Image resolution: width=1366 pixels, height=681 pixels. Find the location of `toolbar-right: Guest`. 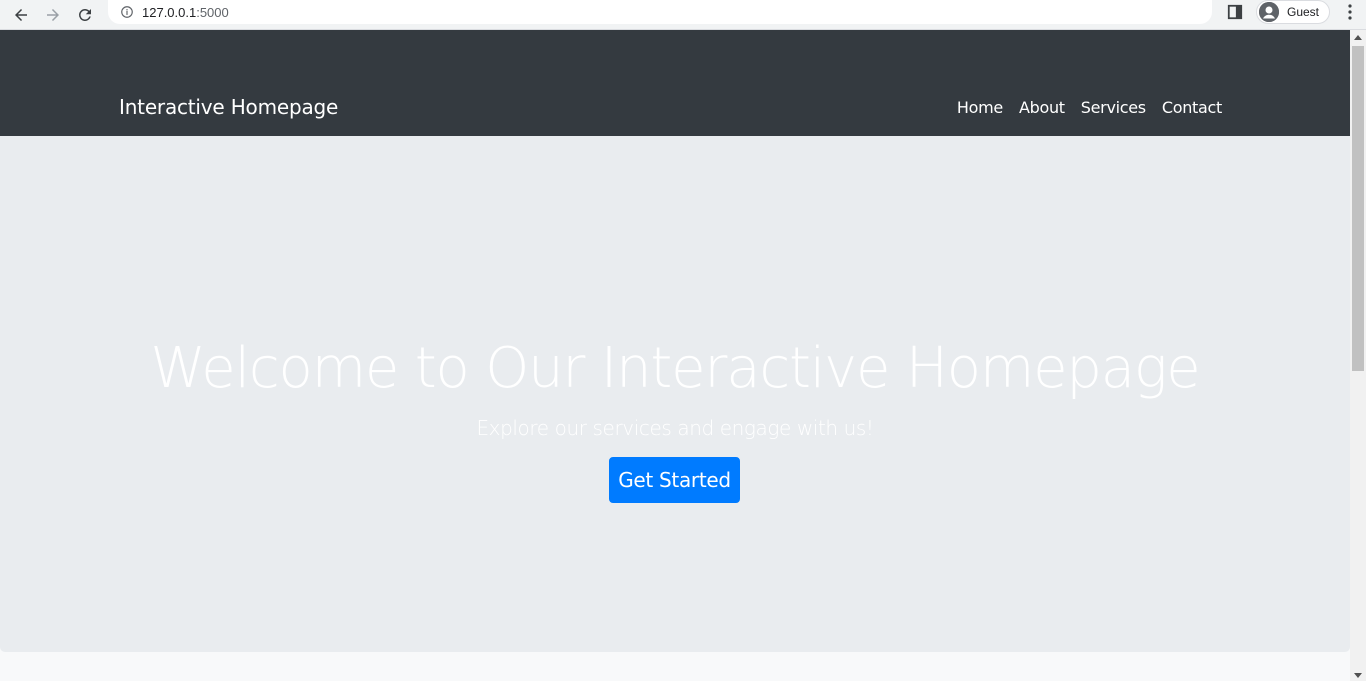

toolbar-right: Guest is located at coordinates (1292, 12).